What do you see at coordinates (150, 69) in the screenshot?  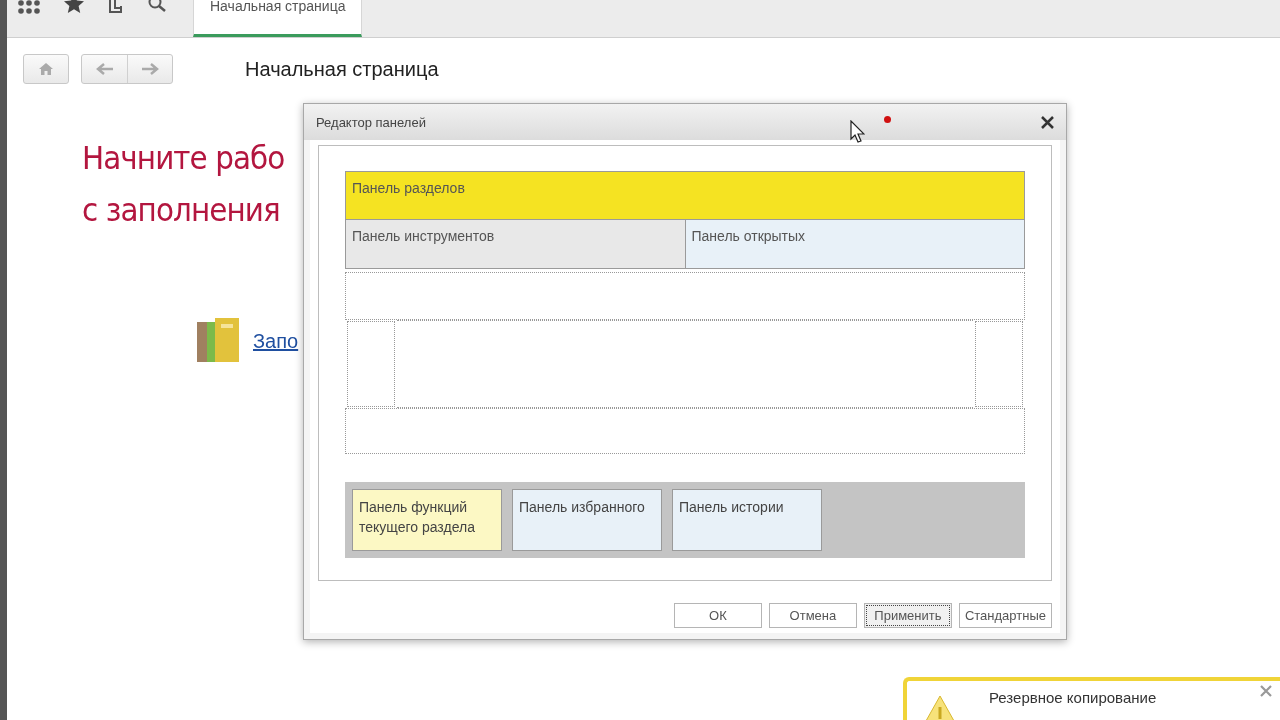 I see `right-arrow-icon` at bounding box center [150, 69].